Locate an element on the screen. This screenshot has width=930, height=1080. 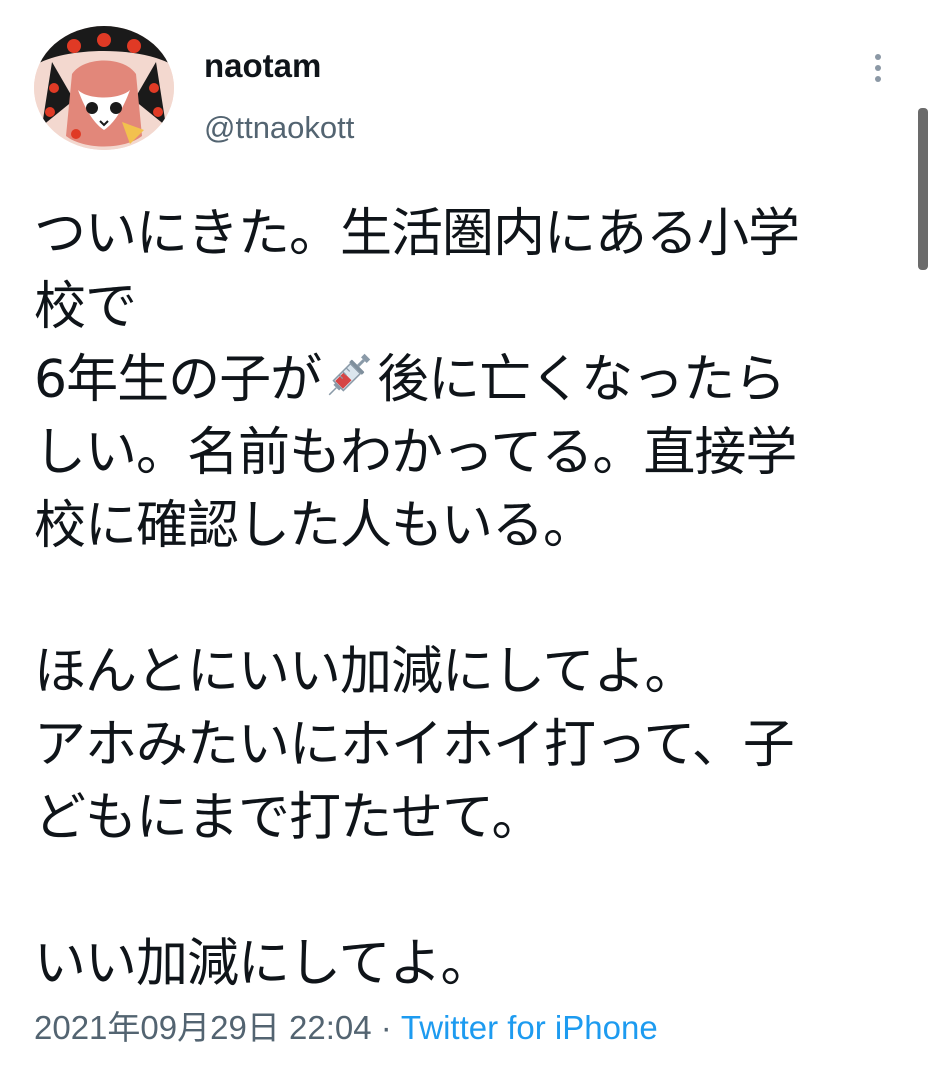
user-handle: @ttnaokott is located at coordinates (279, 128).